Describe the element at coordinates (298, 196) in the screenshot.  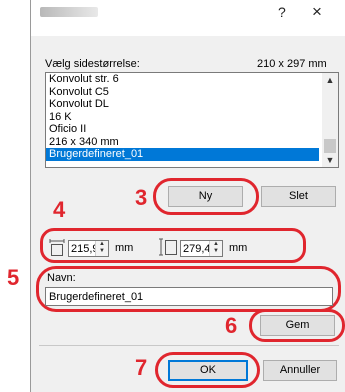
I see `delete-button: Slet` at that location.